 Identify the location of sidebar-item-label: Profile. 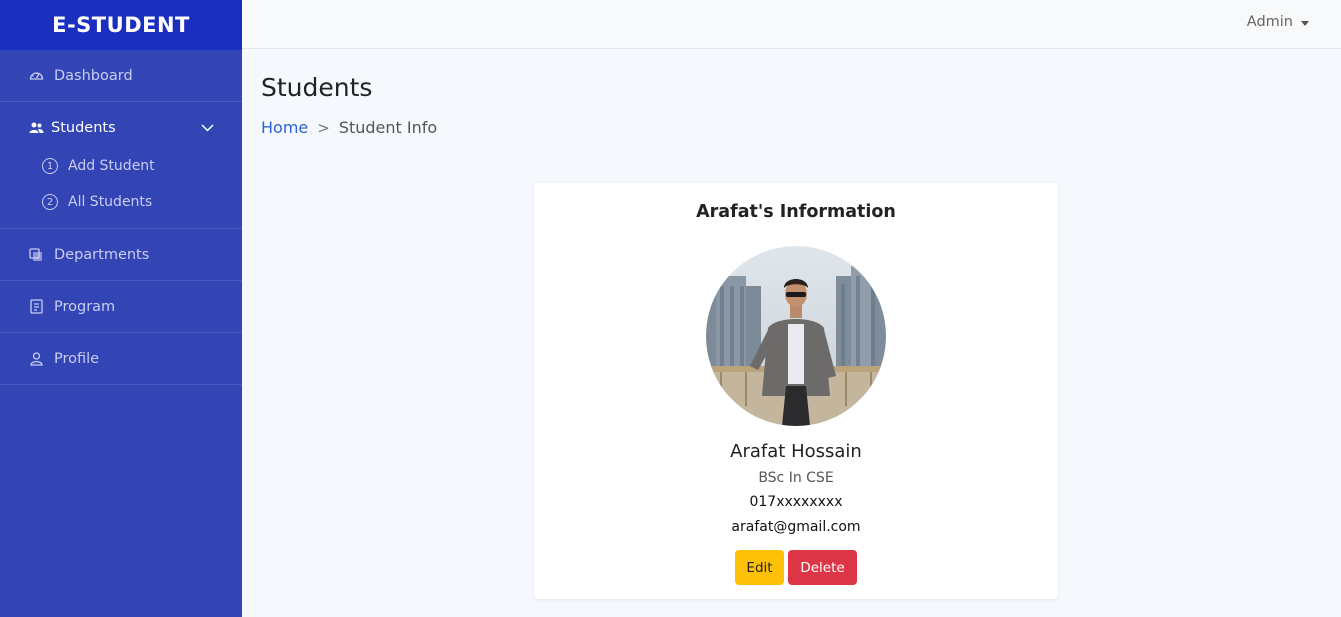
(77, 358).